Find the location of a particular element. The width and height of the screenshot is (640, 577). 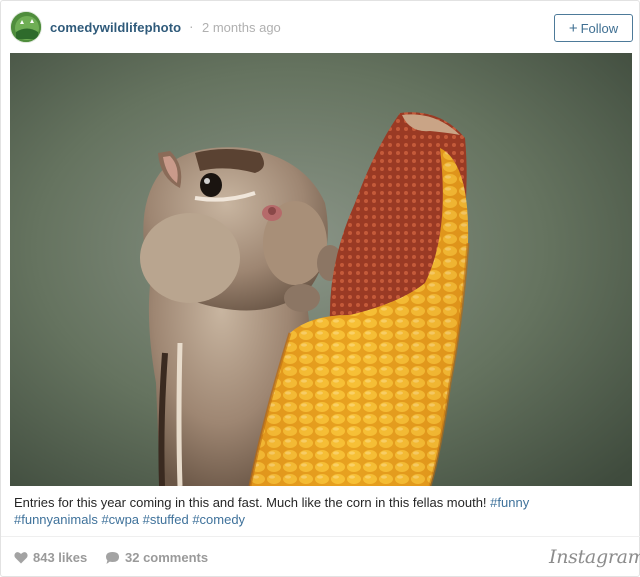

comments-count: 32 comments is located at coordinates (156, 557).